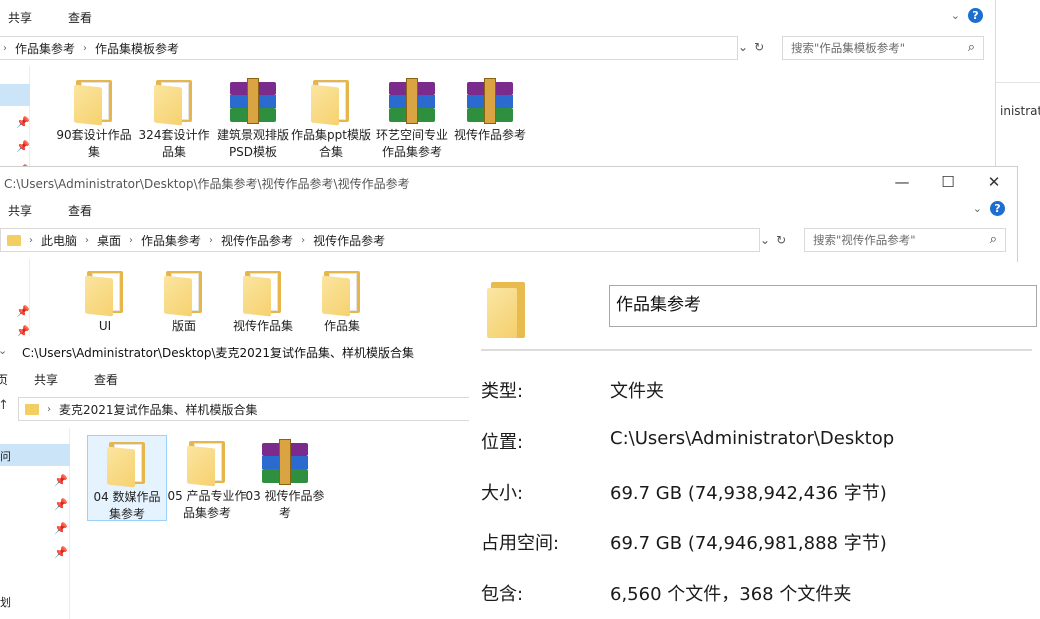  What do you see at coordinates (183, 326) in the screenshot?
I see `file-label: 版面` at bounding box center [183, 326].